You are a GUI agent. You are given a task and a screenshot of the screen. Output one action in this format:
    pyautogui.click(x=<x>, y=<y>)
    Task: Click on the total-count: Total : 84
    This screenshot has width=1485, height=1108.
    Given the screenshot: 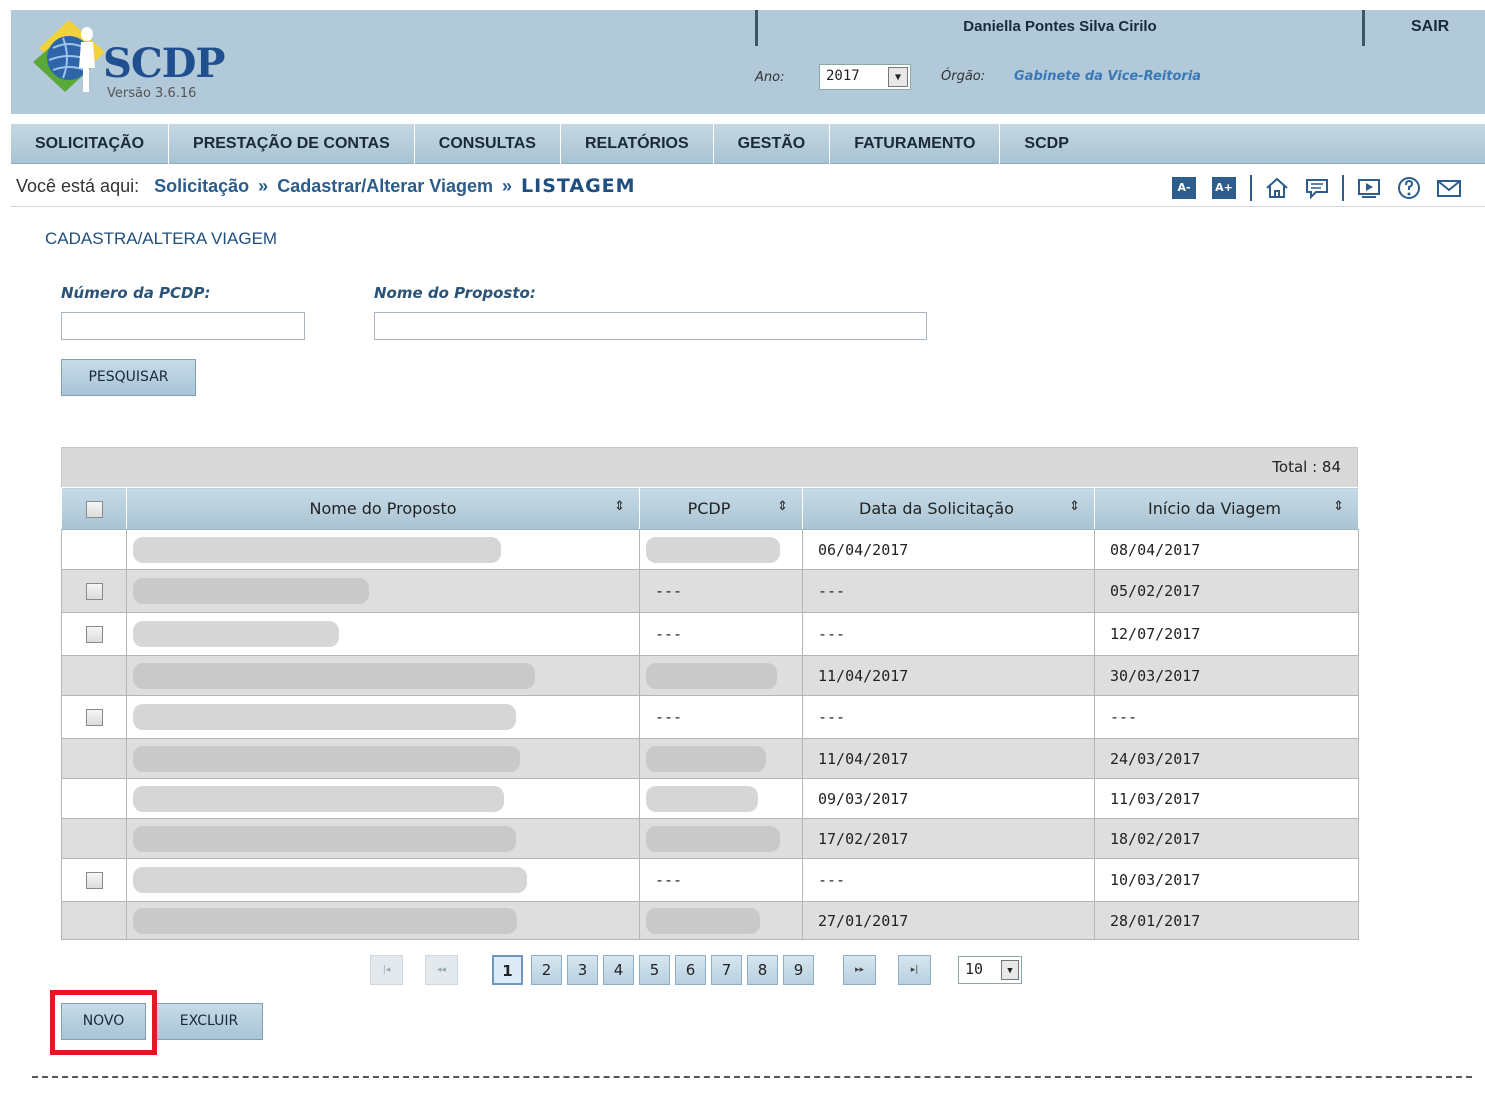 What is the action you would take?
    pyautogui.click(x=709, y=467)
    